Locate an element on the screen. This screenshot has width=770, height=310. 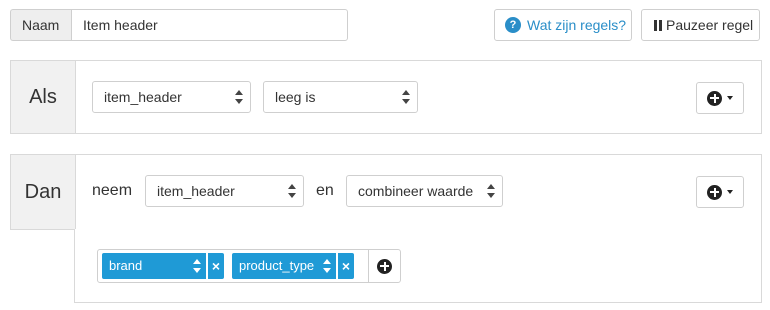
question-circle-icon: ? is located at coordinates (513, 25).